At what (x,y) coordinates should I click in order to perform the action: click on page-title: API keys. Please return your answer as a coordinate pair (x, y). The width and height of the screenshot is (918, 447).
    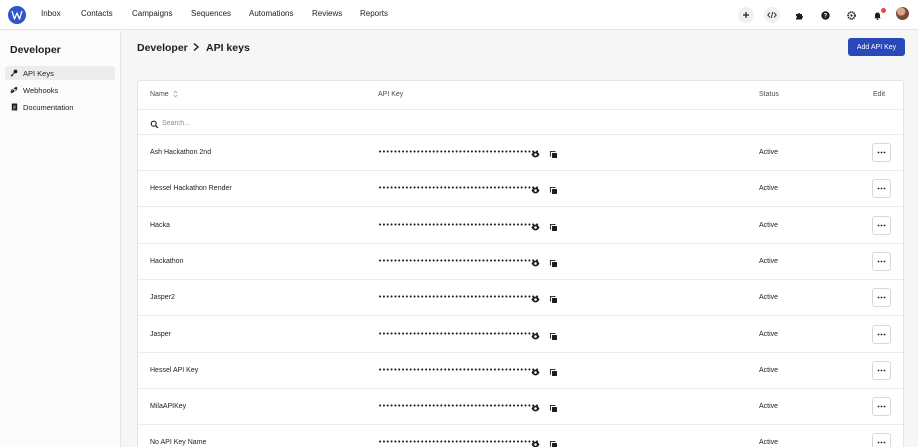
    Looking at the image, I should click on (228, 48).